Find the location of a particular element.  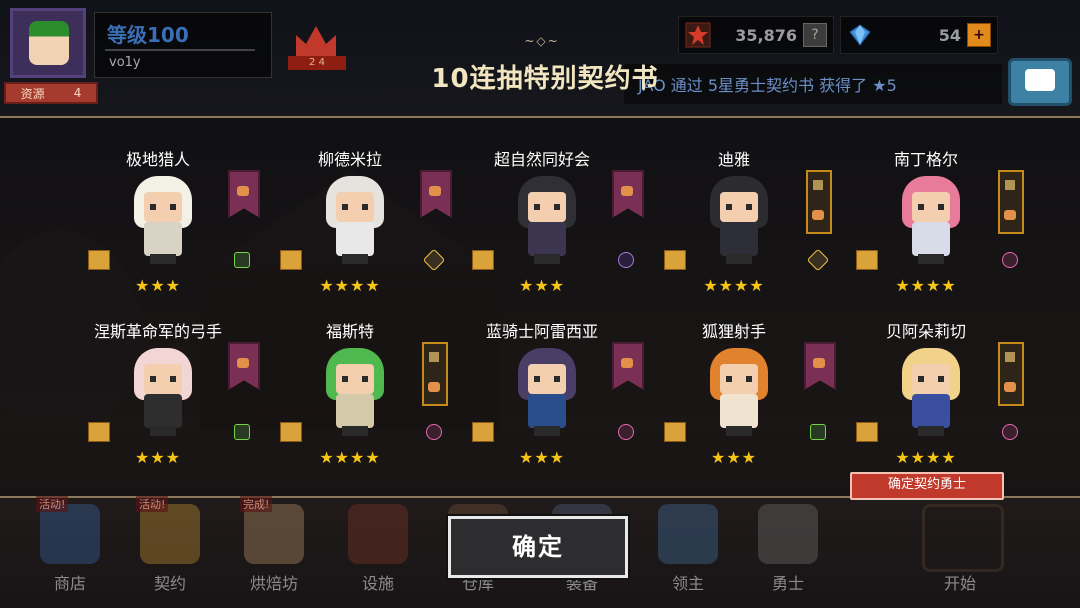

hero-card: 福斯特 ★★★★ is located at coordinates (365, 398).